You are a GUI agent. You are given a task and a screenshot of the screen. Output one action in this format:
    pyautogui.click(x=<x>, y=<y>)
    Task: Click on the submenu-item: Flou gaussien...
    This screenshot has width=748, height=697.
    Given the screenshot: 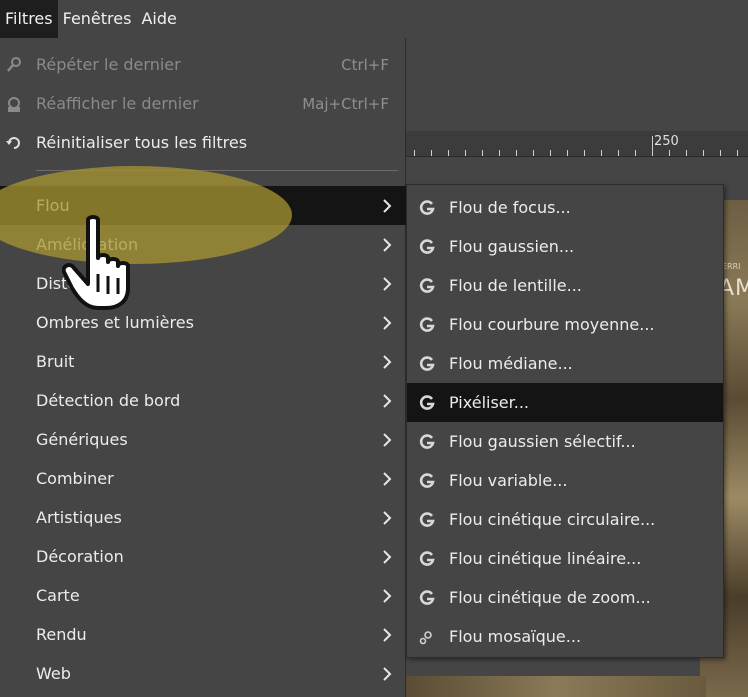 What is the action you would take?
    pyautogui.click(x=565, y=246)
    